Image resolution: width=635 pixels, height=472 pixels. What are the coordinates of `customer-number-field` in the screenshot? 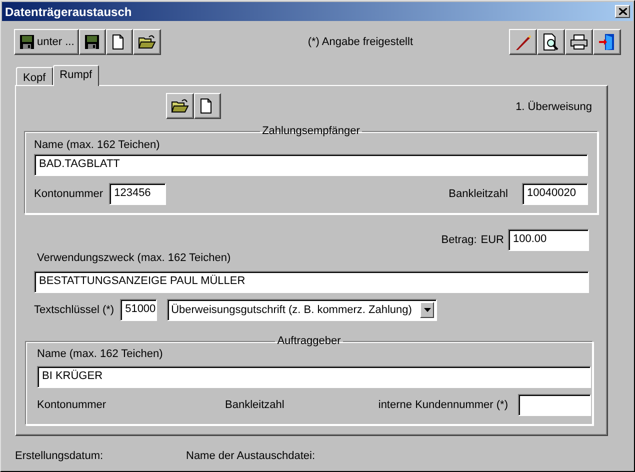 It's located at (554, 405).